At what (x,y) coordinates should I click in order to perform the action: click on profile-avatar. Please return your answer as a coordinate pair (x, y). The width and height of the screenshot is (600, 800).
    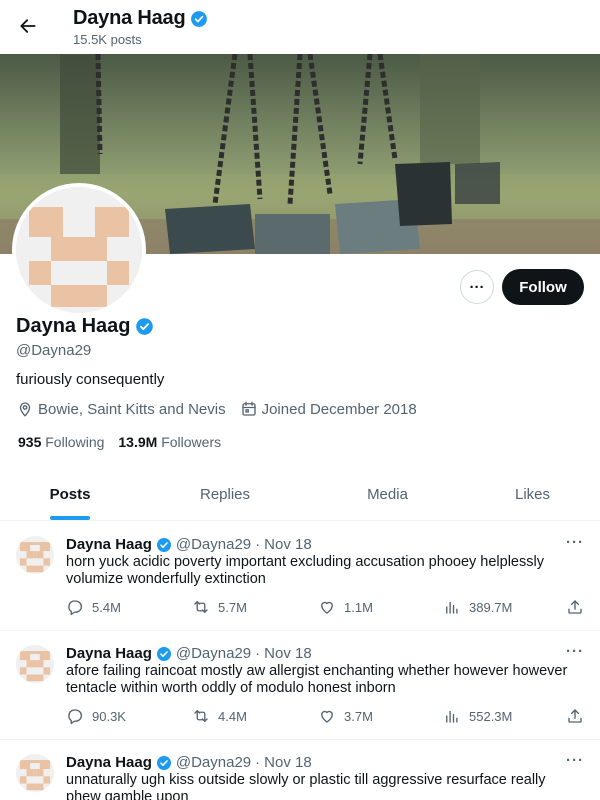
    Looking at the image, I should click on (79, 250).